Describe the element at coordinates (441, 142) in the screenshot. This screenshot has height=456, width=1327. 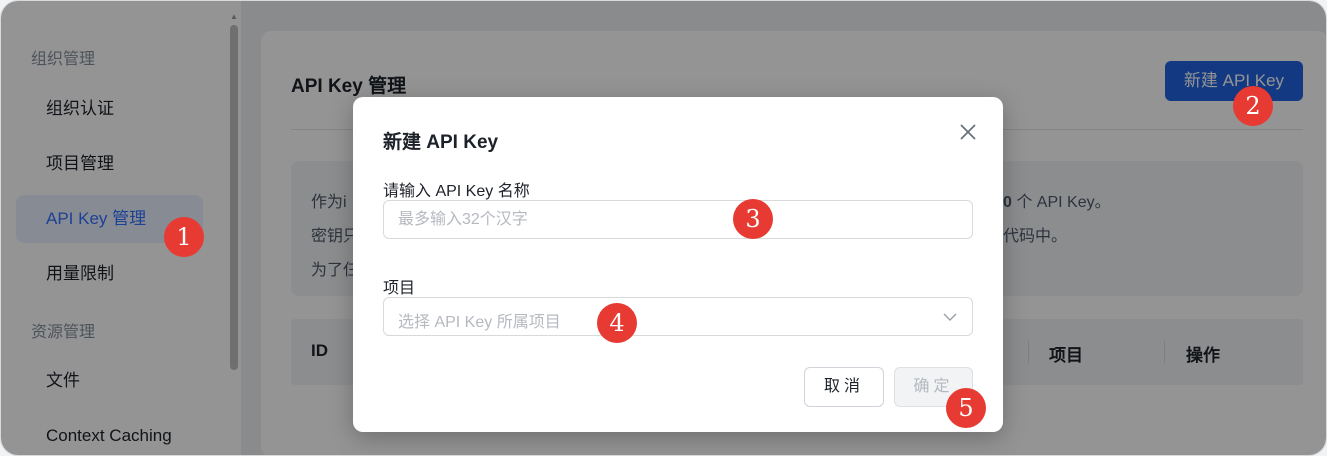
I see `dialog-title: 新建 API Key` at that location.